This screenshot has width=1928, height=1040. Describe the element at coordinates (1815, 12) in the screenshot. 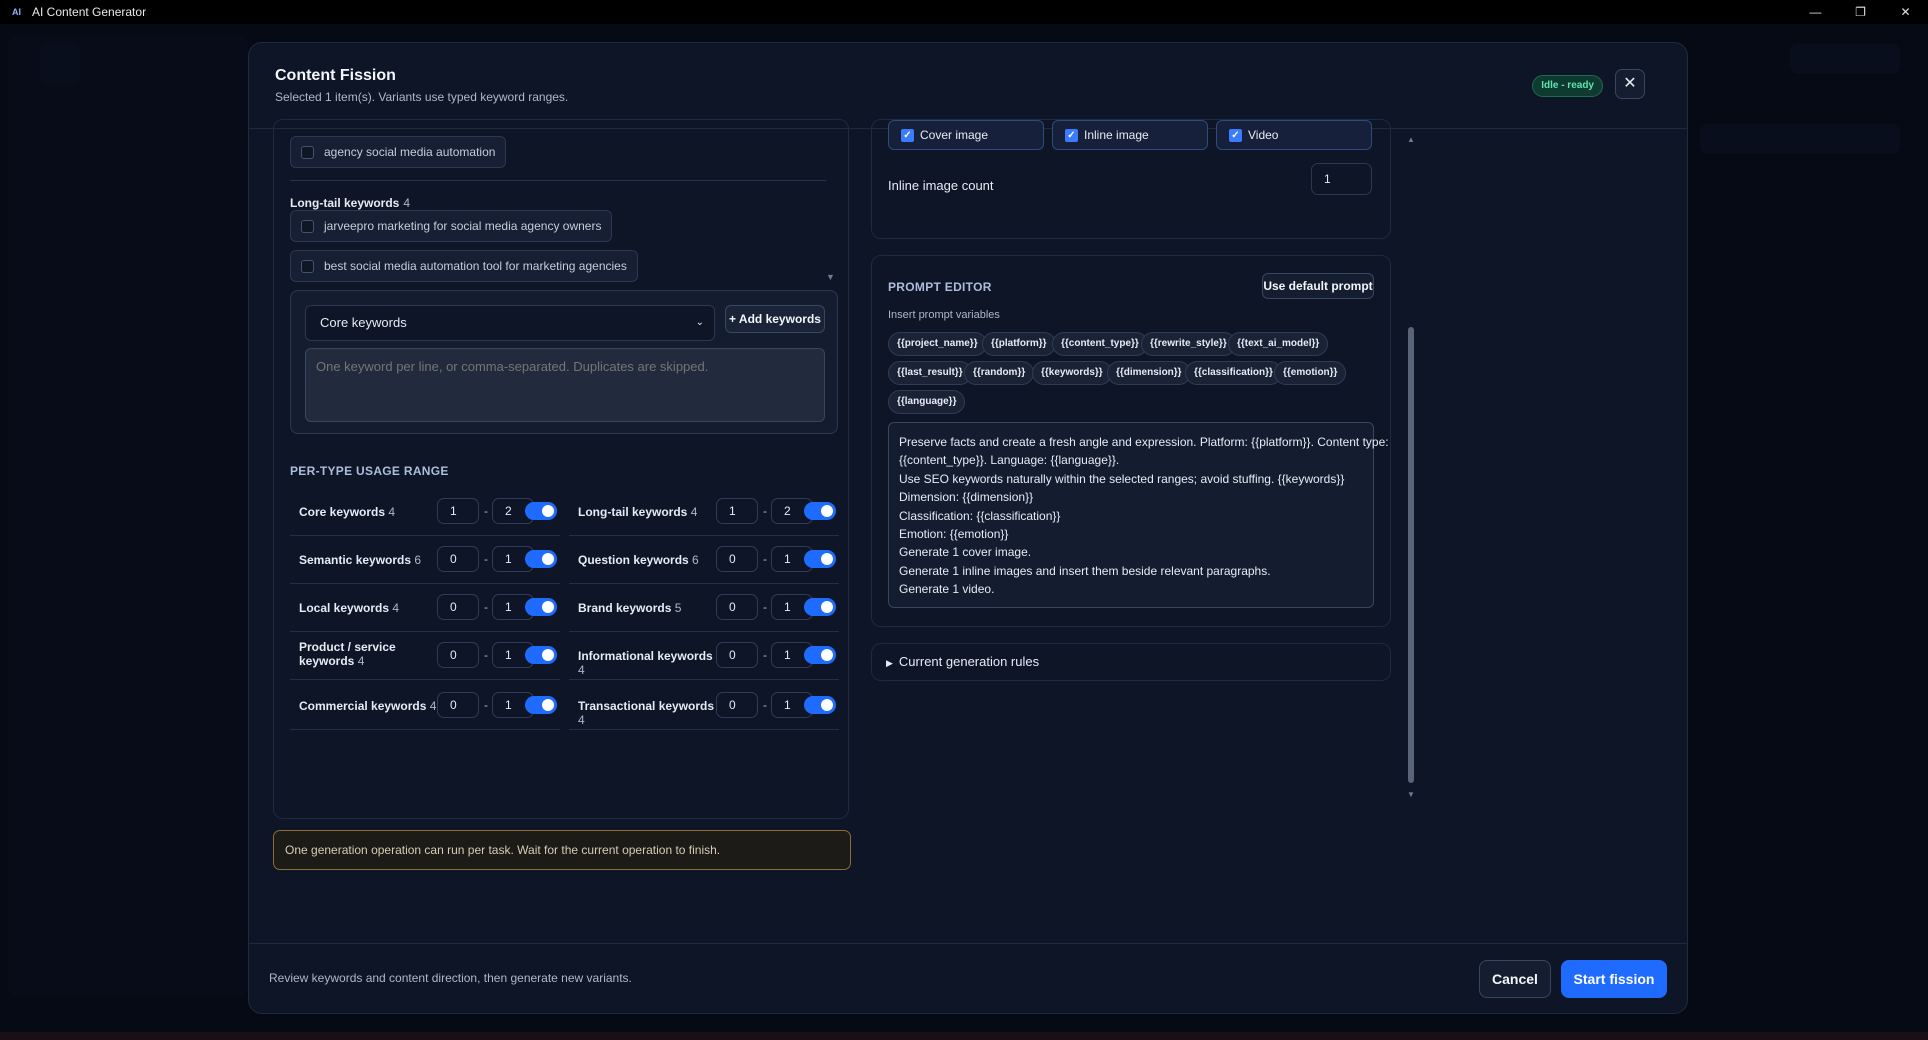

I see `minimize-icon: —` at that location.